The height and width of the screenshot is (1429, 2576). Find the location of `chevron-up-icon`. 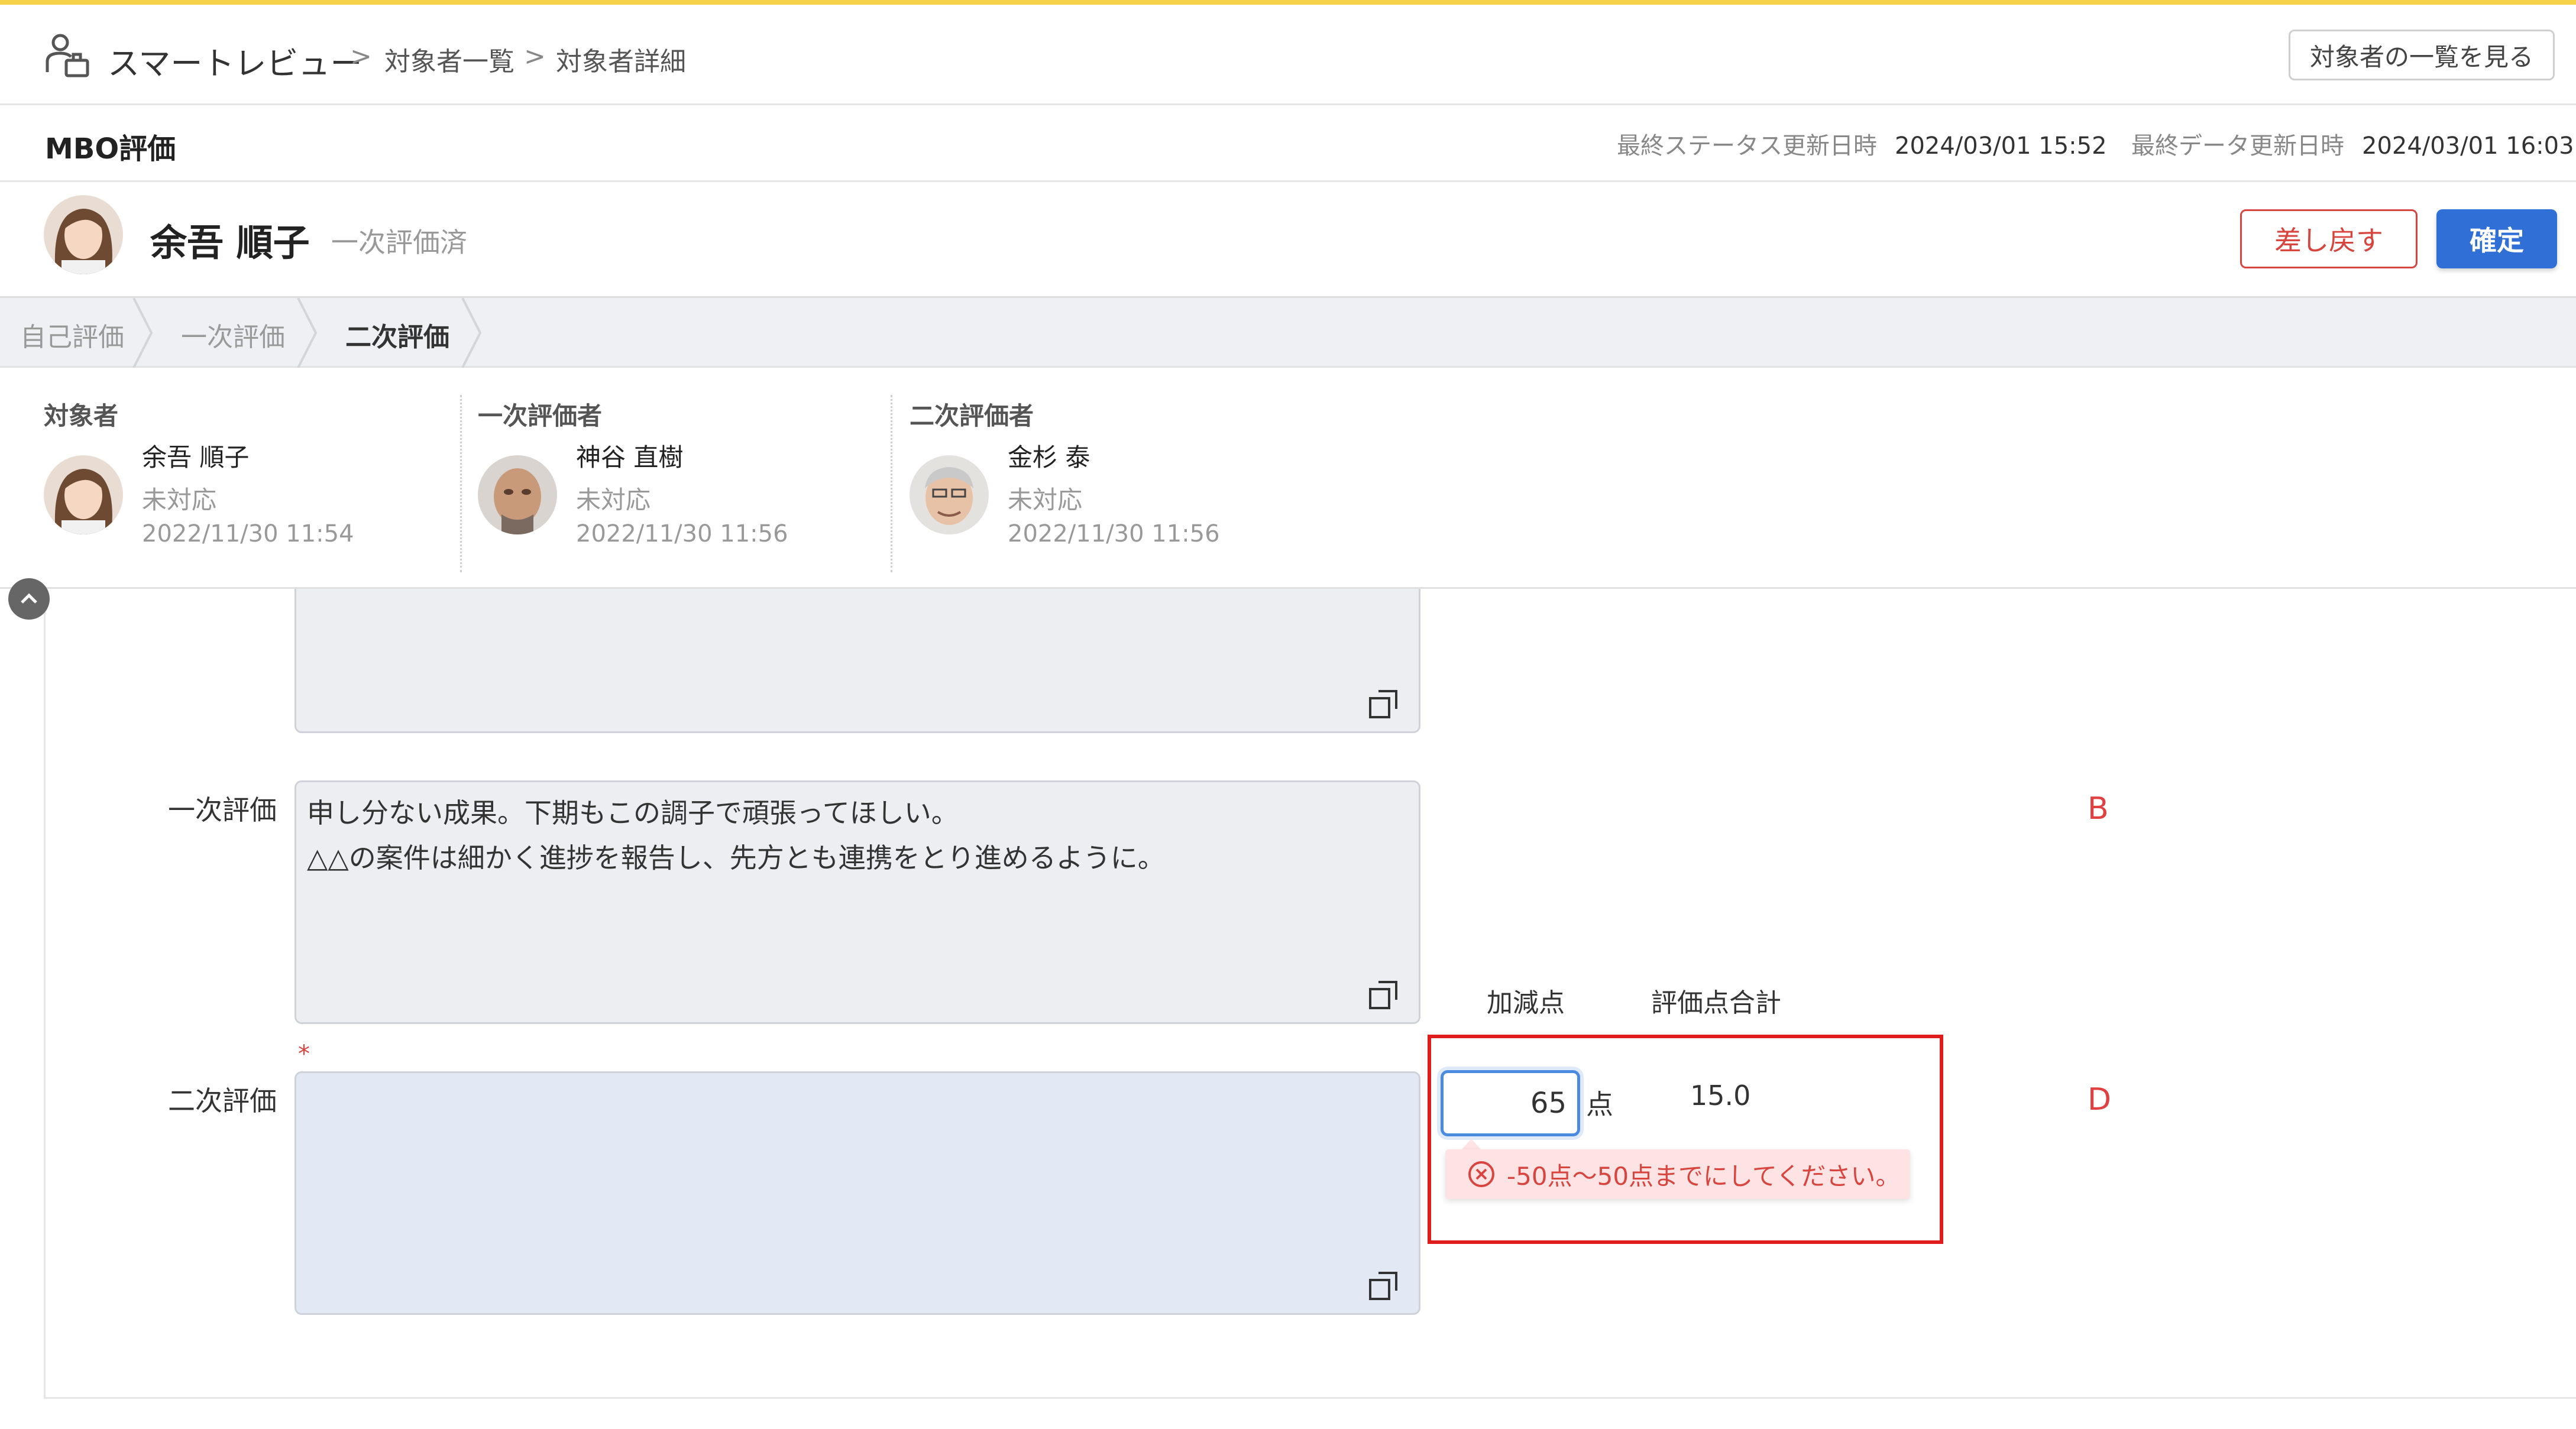

chevron-up-icon is located at coordinates (29, 598).